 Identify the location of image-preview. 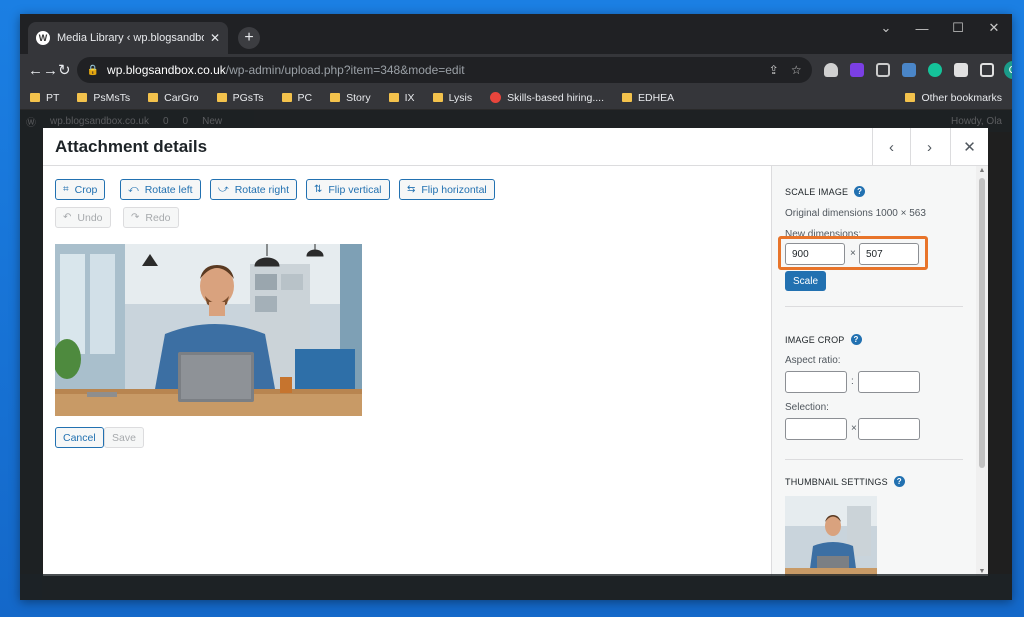
(208, 330).